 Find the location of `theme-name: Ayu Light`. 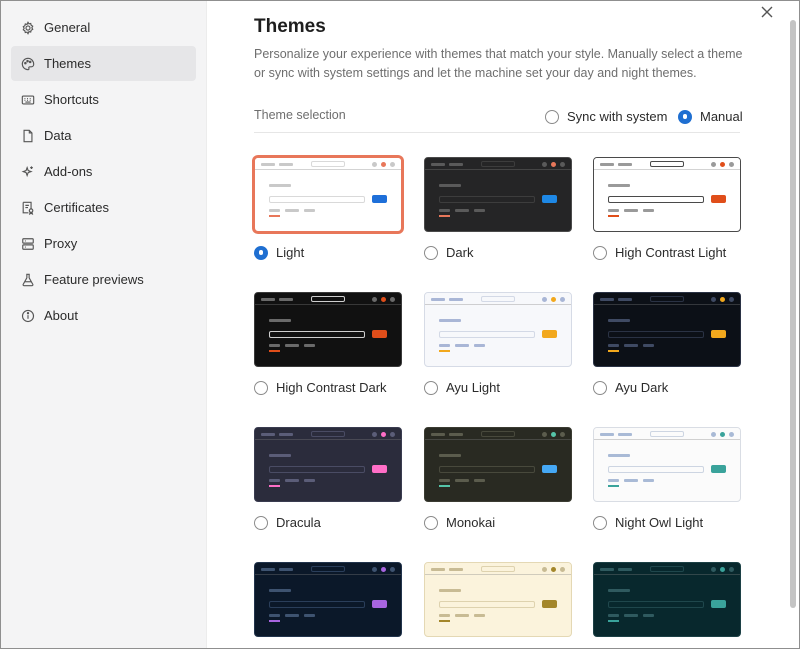

theme-name: Ayu Light is located at coordinates (473, 387).